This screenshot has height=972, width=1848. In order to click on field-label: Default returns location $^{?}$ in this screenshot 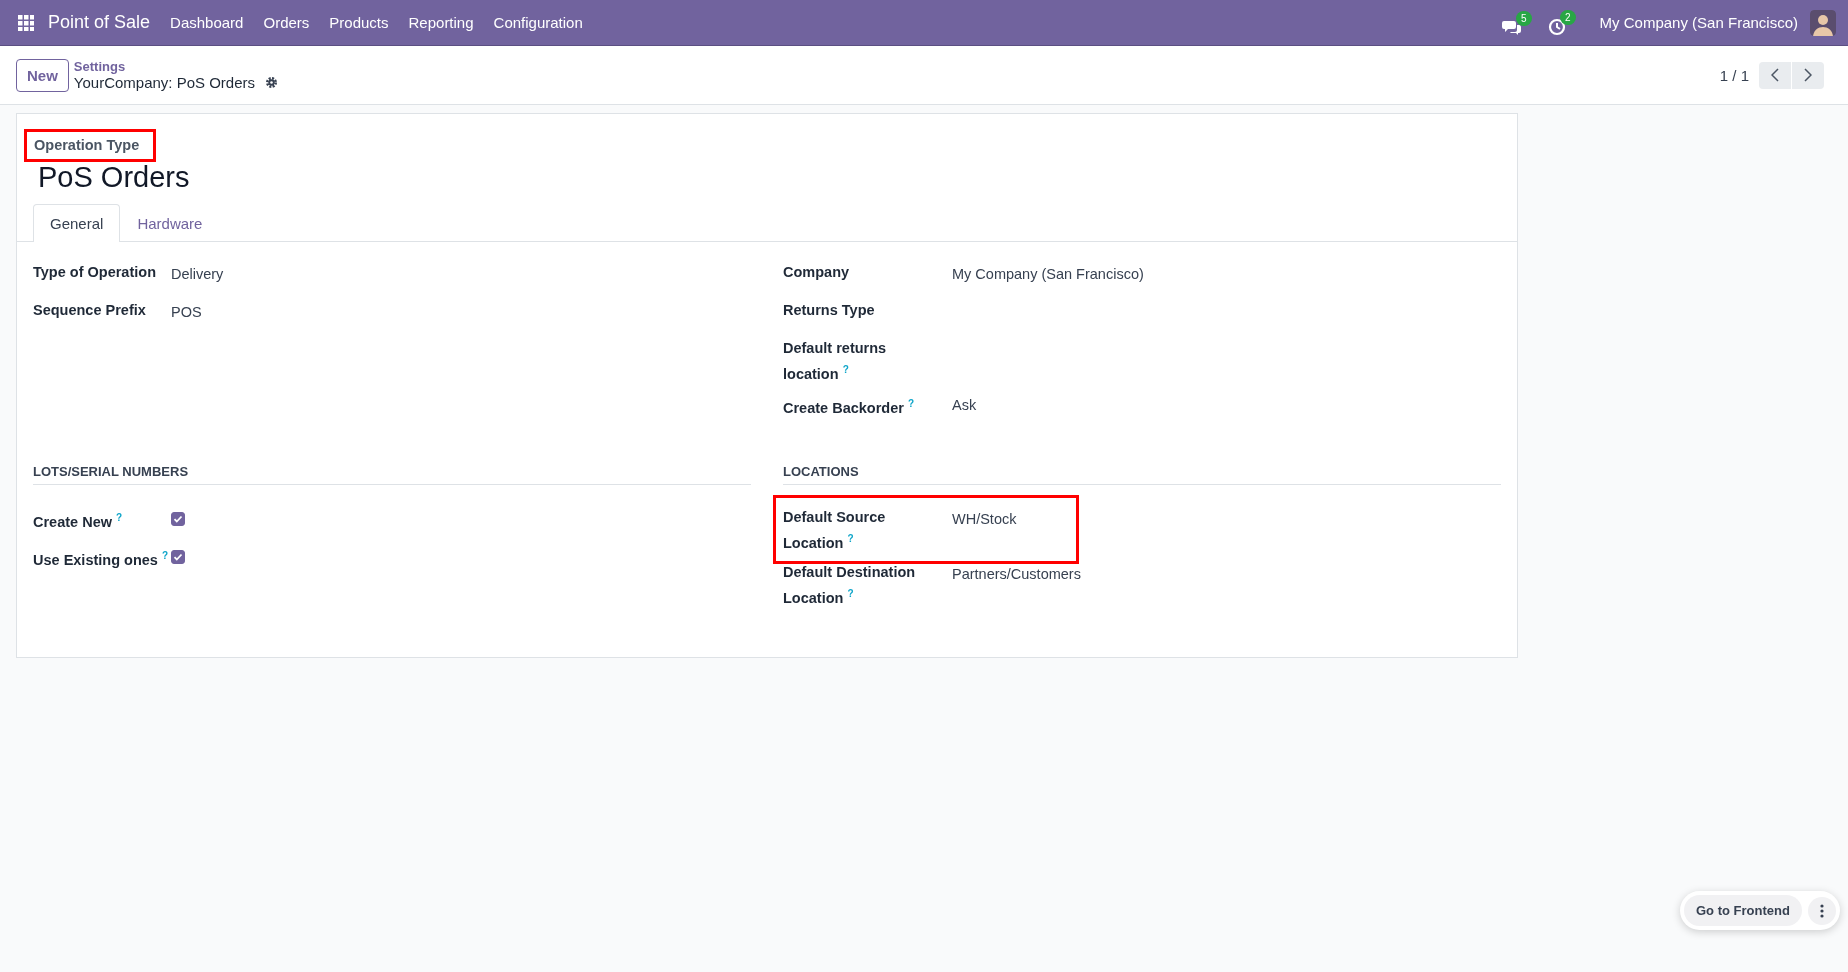, I will do `click(835, 361)`.